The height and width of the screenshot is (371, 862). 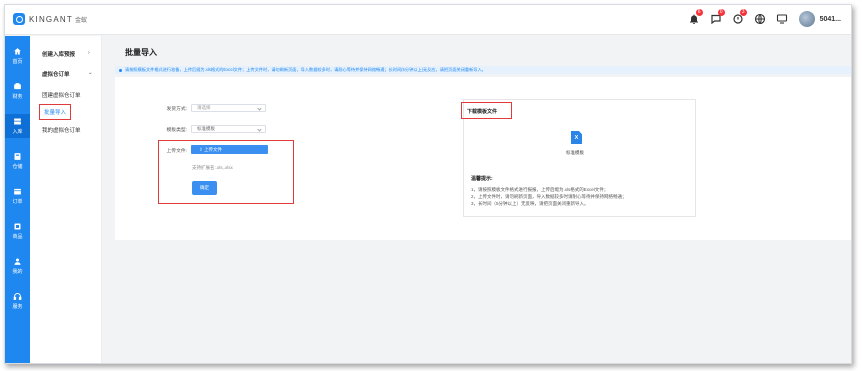 I want to click on submenu-create-inbound: 创建入库预报 ›, so click(x=66, y=54).